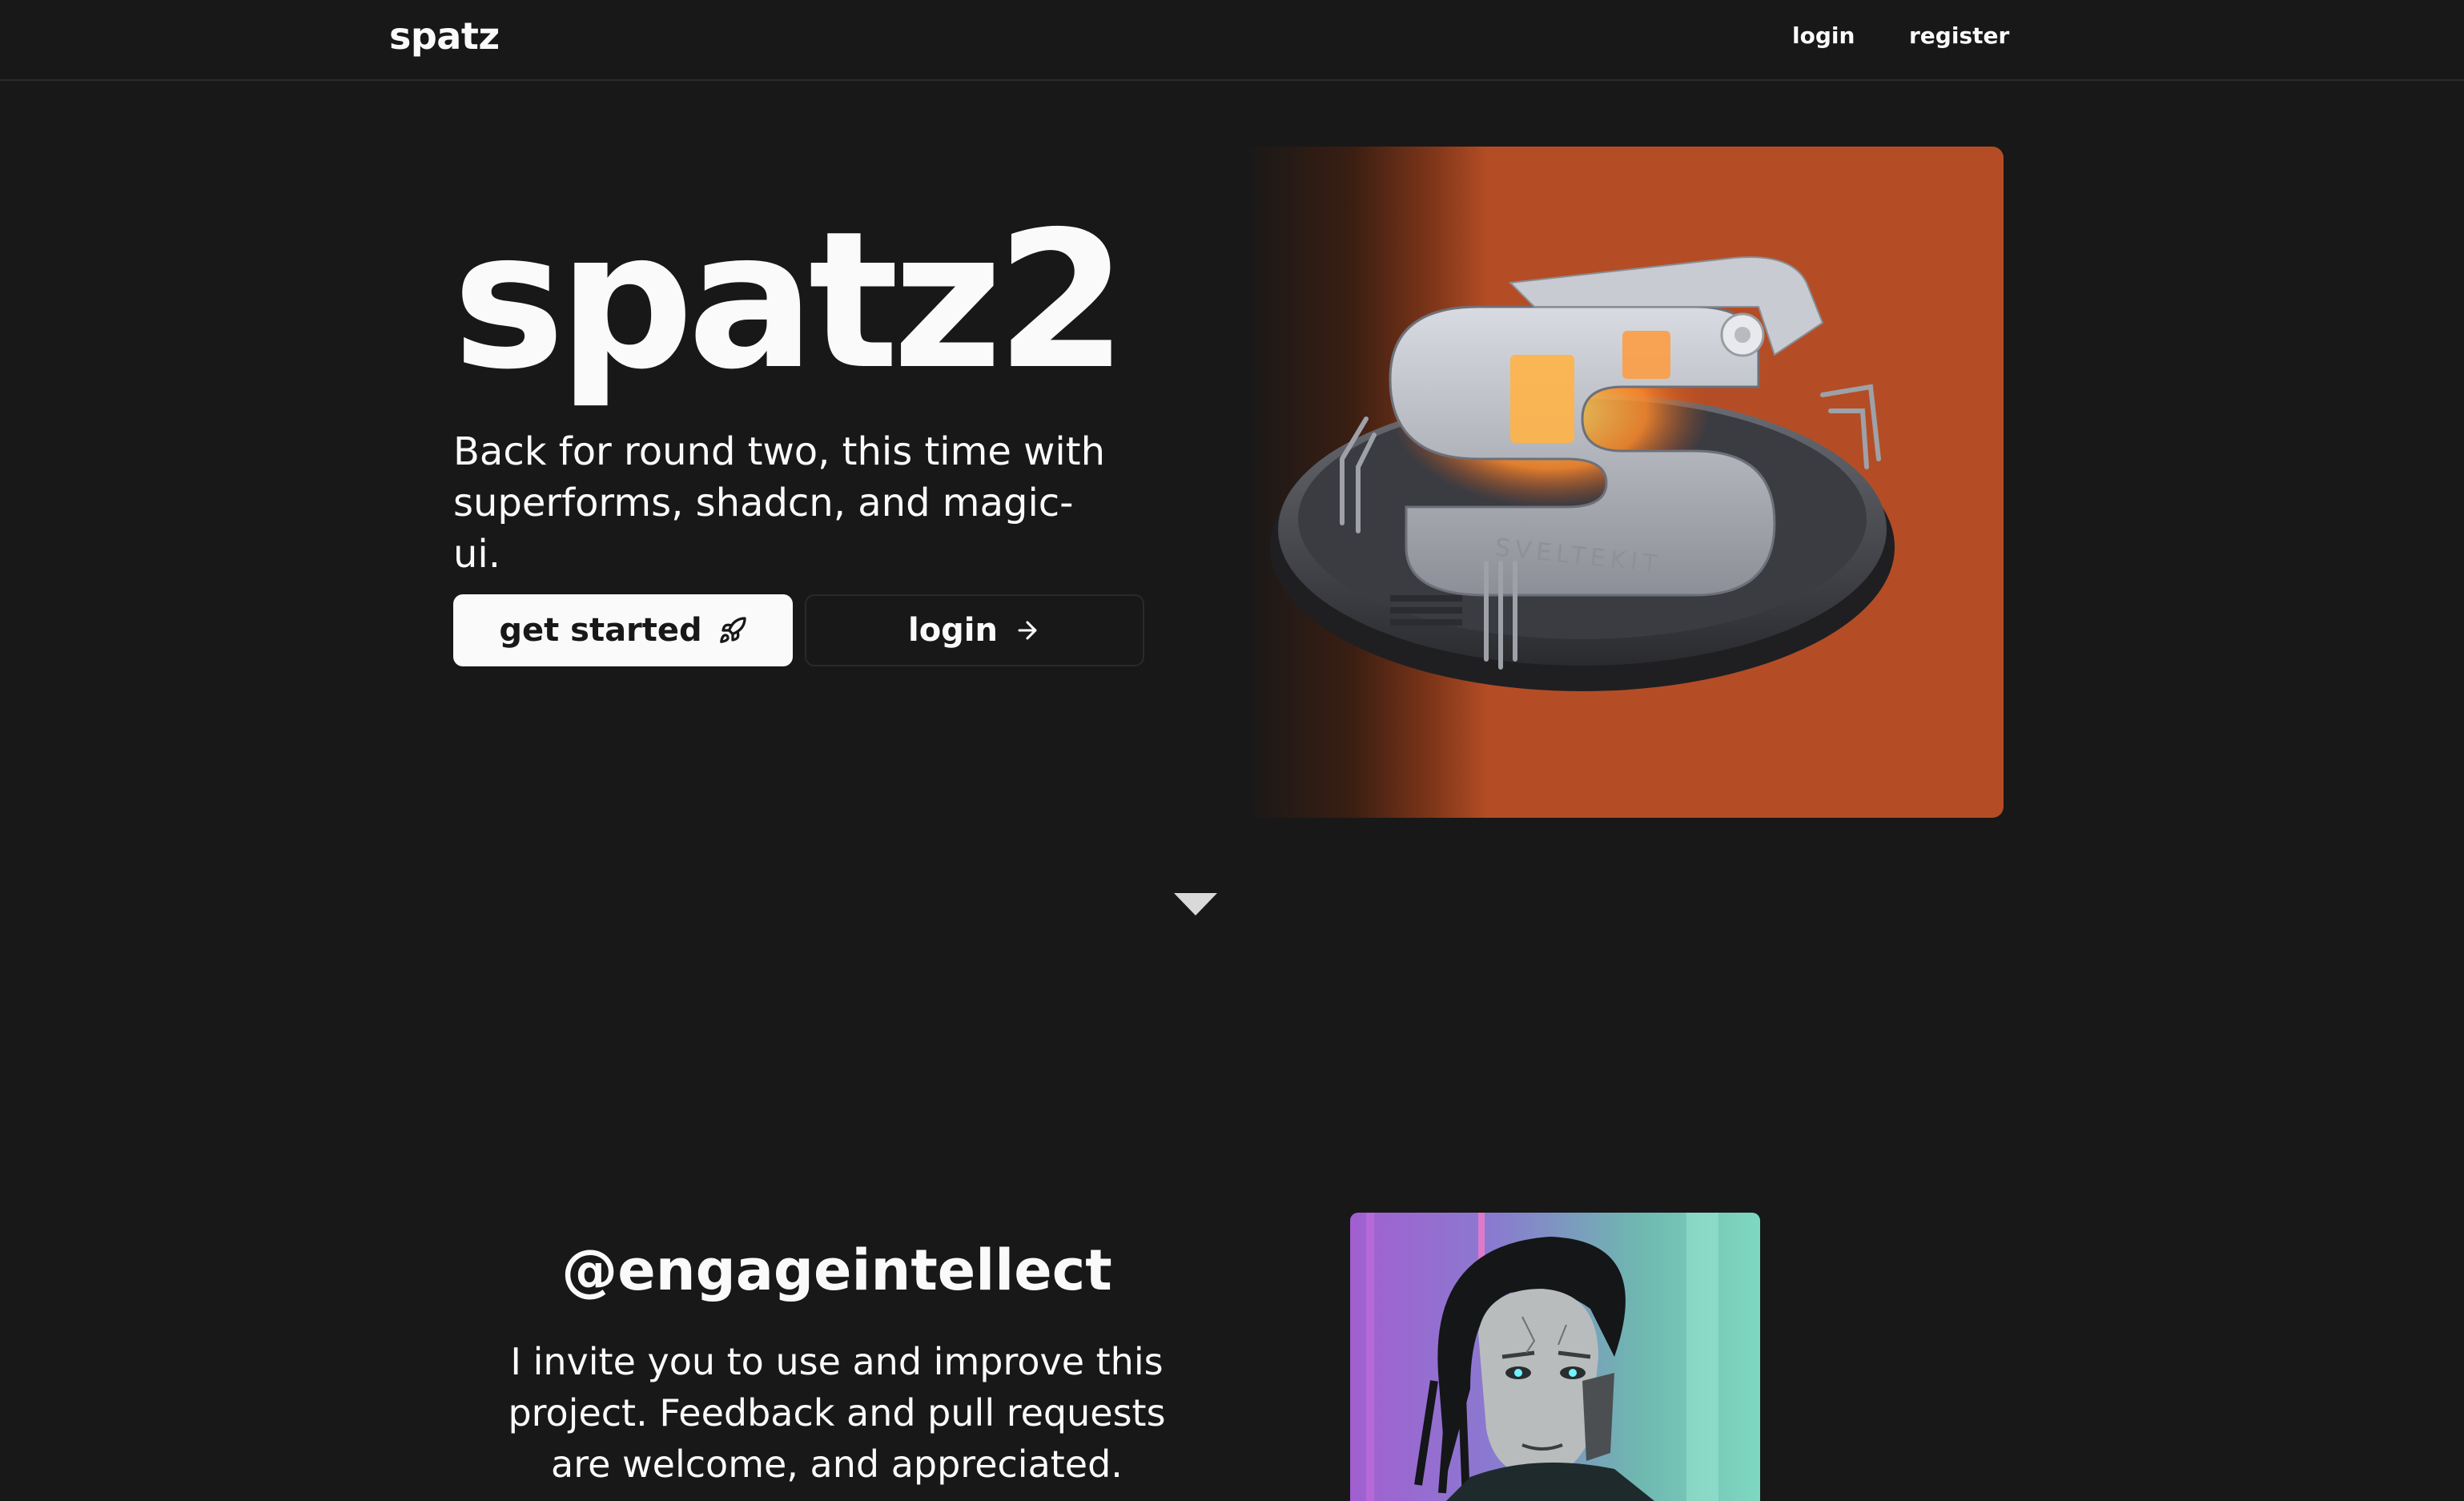 The image size is (2464, 1501). Describe the element at coordinates (952, 630) in the screenshot. I see `login-button-label: login` at that location.